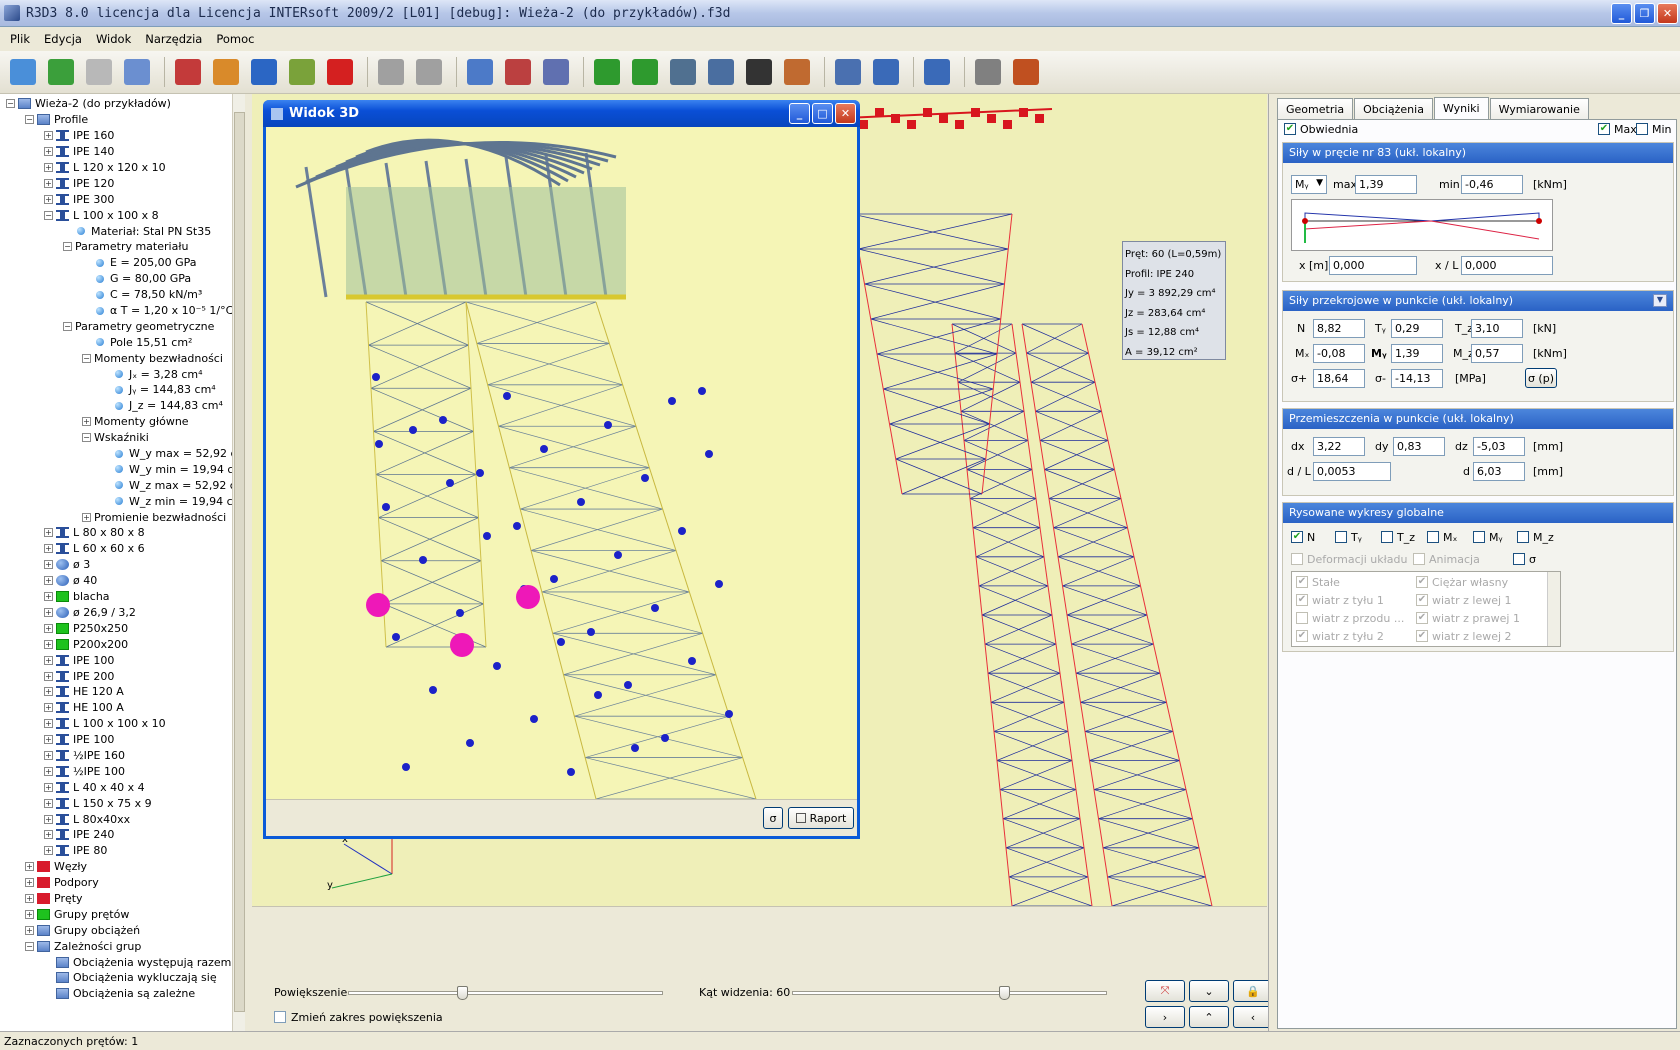  Describe the element at coordinates (116, 930) in the screenshot. I see `tree-item: + Grupy obciążeń` at that location.